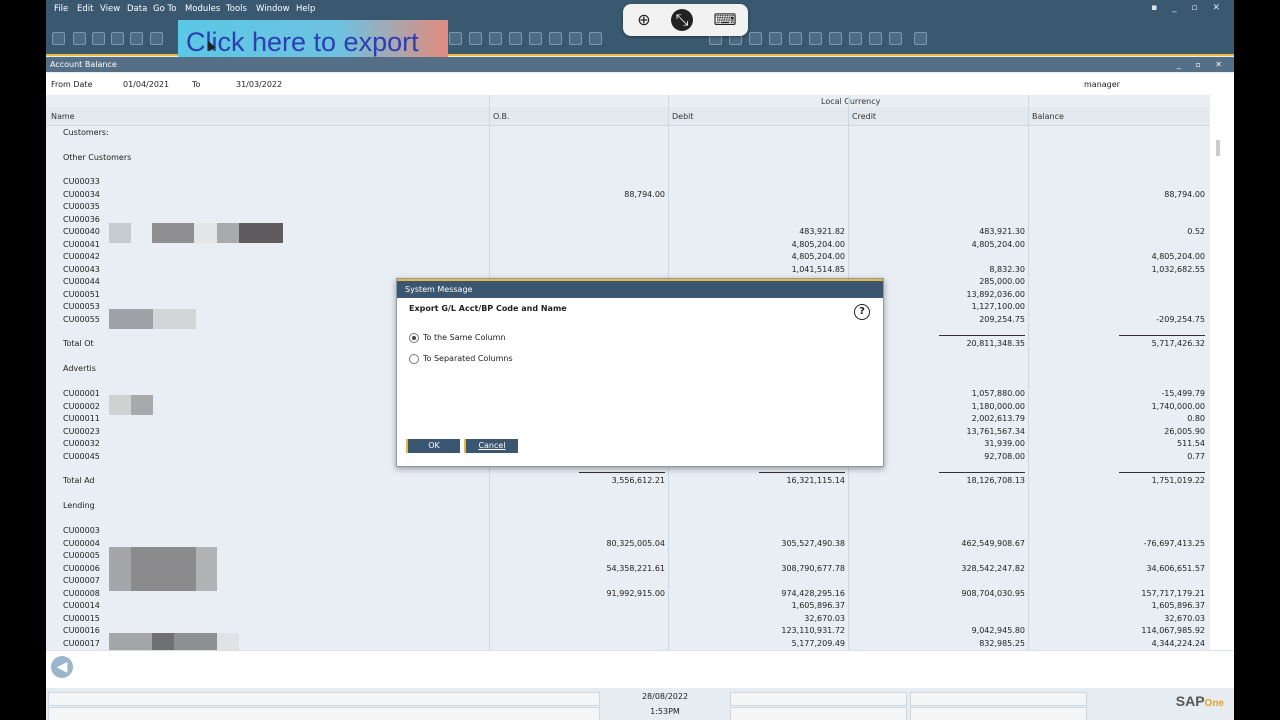  I want to click on app-window-controls: ▪ _ ▫ ✕, so click(1188, 8).